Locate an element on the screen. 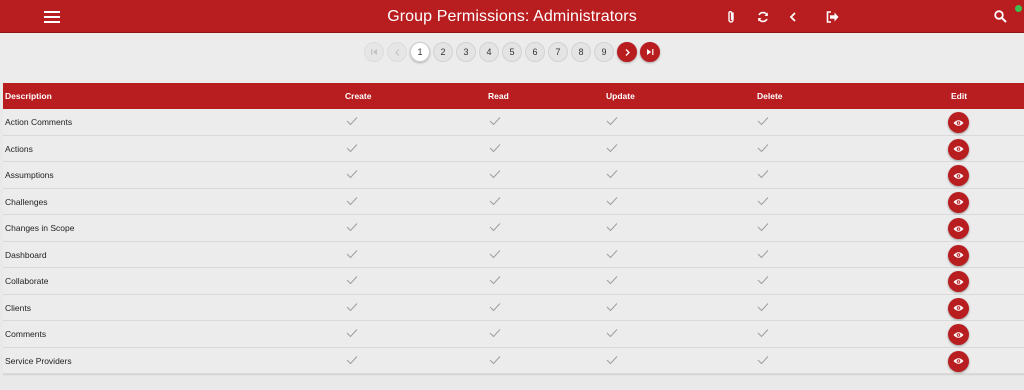 The width and height of the screenshot is (1024, 390). back-button is located at coordinates (793, 16).